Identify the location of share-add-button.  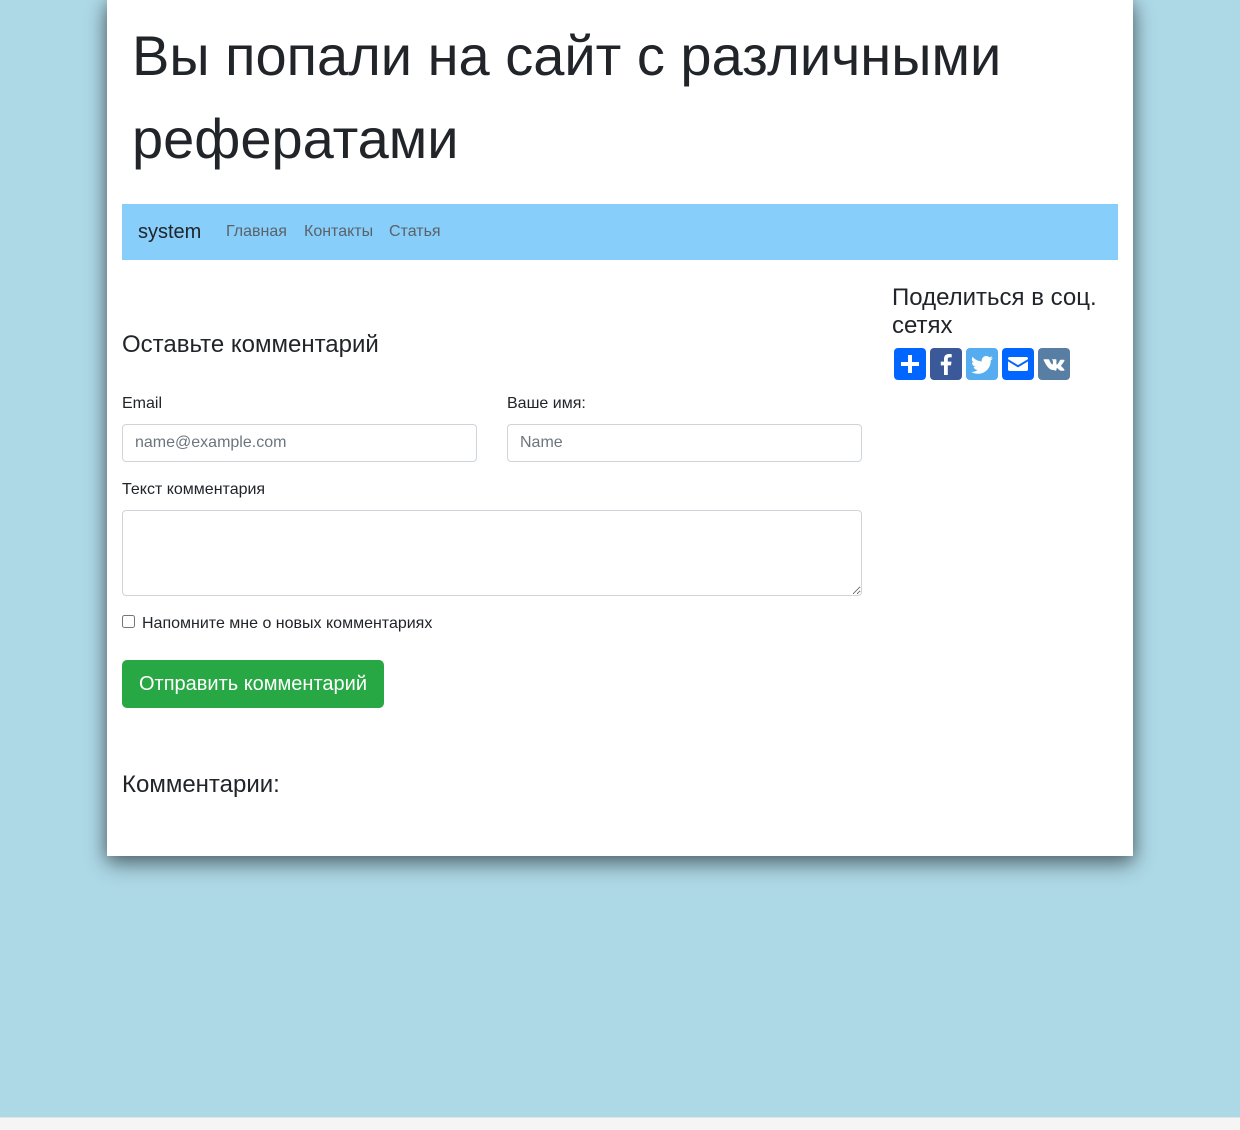
(910, 364).